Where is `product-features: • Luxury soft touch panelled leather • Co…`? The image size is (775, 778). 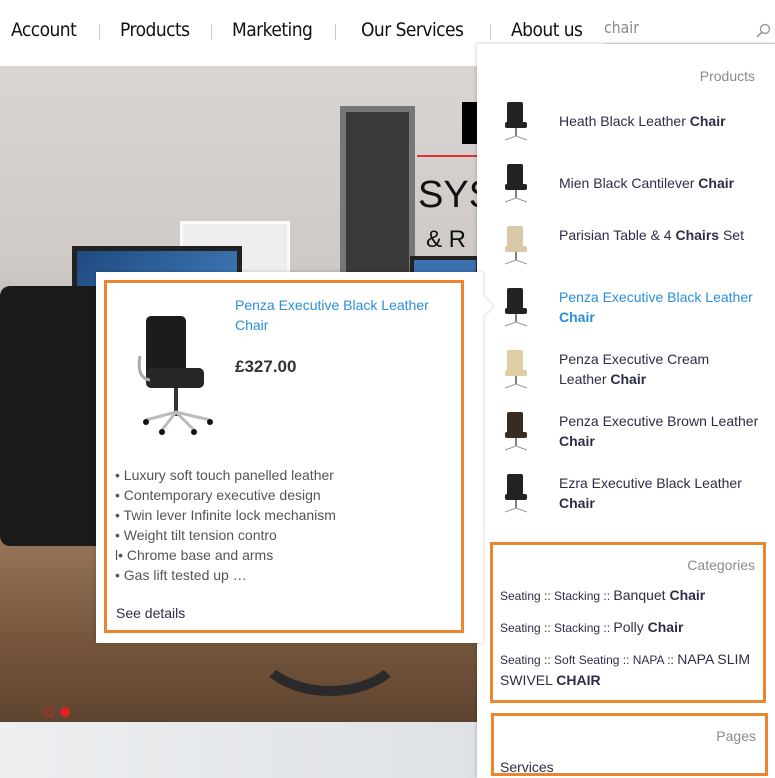
product-features: • Luxury soft touch panelled leather • Co… is located at coordinates (225, 525).